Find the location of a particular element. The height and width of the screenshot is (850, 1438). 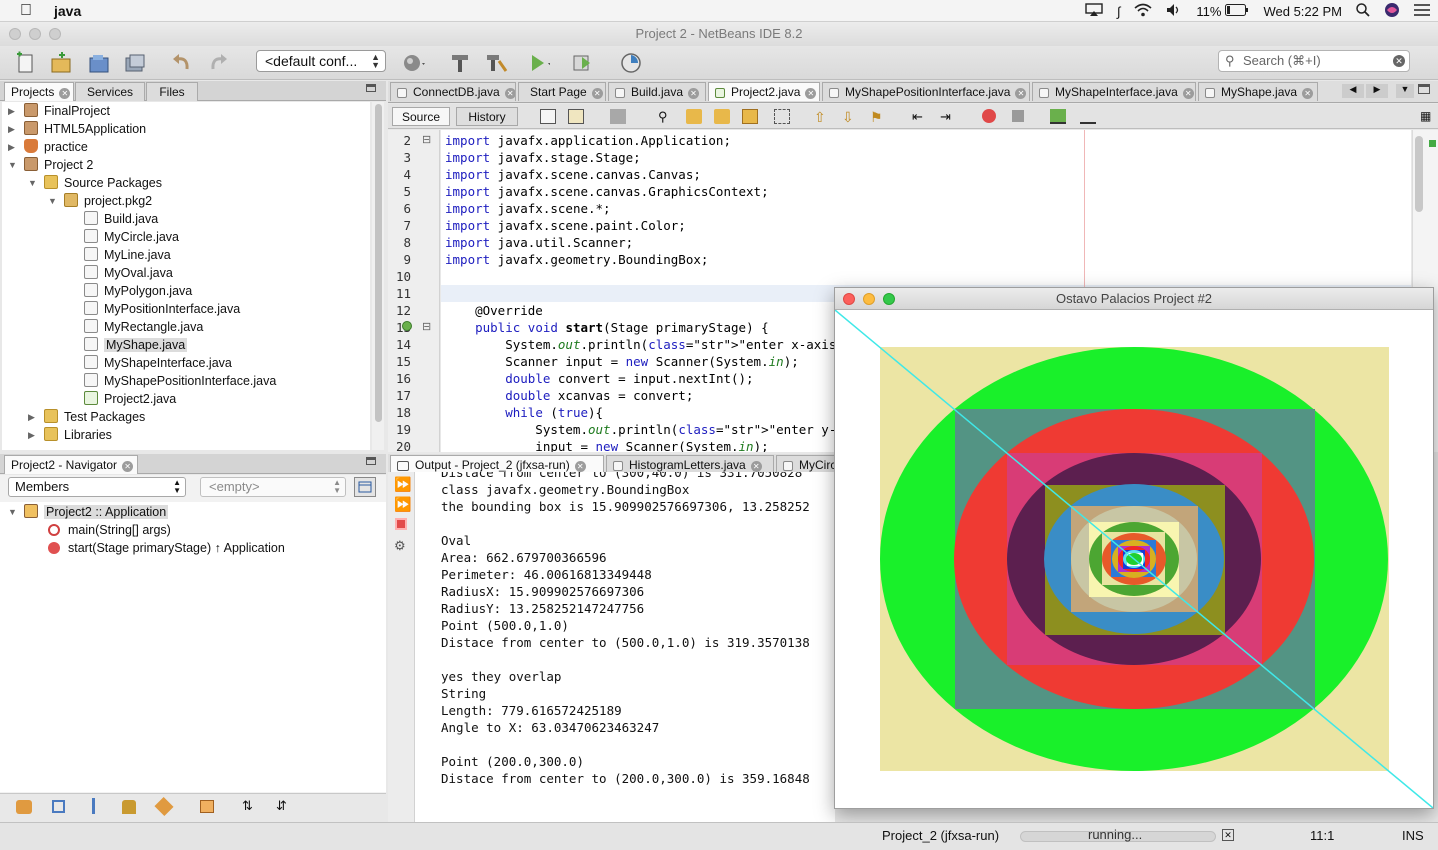

clear-search-icon: ✕ is located at coordinates (1399, 61).